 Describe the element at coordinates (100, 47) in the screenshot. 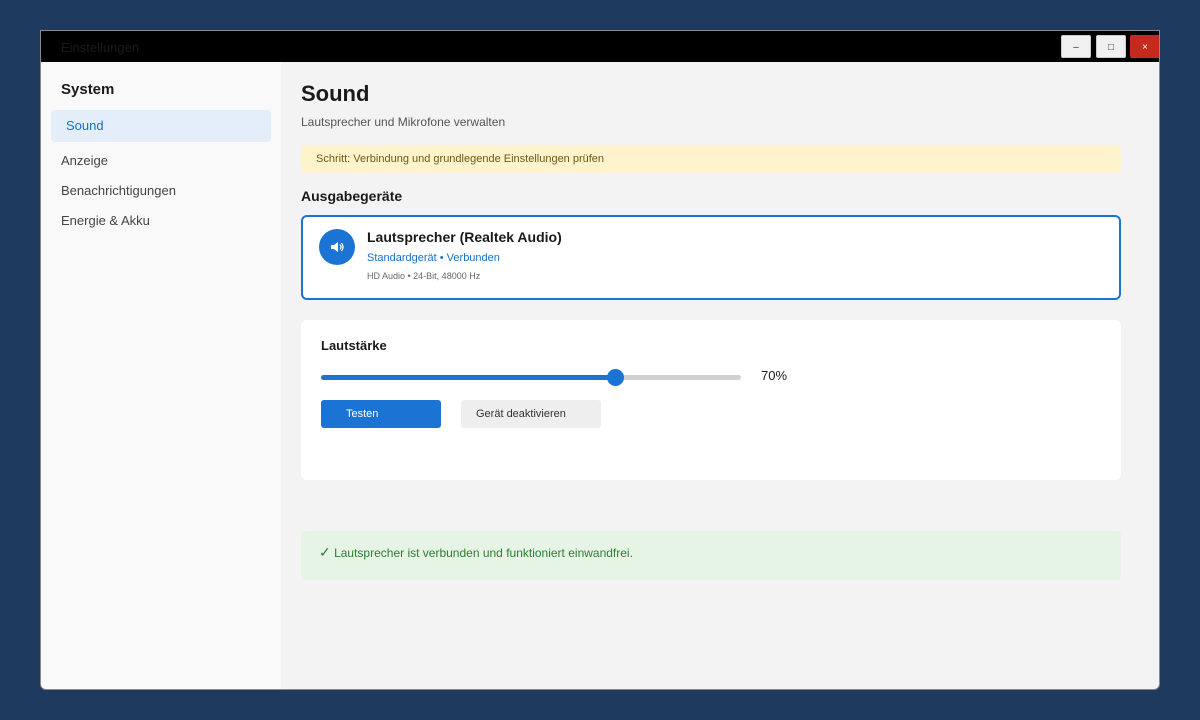

I see `window-title: Einstellungen` at that location.